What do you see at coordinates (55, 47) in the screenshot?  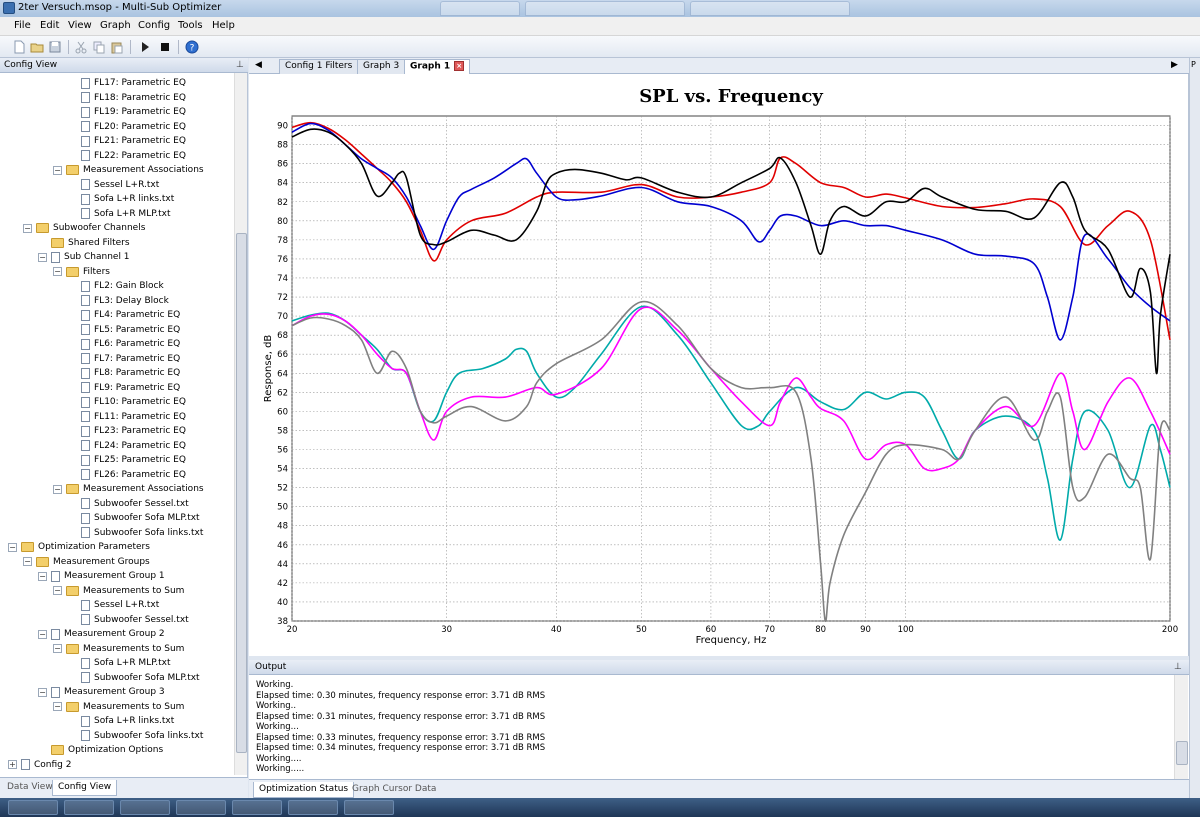 I see `save-icon` at bounding box center [55, 47].